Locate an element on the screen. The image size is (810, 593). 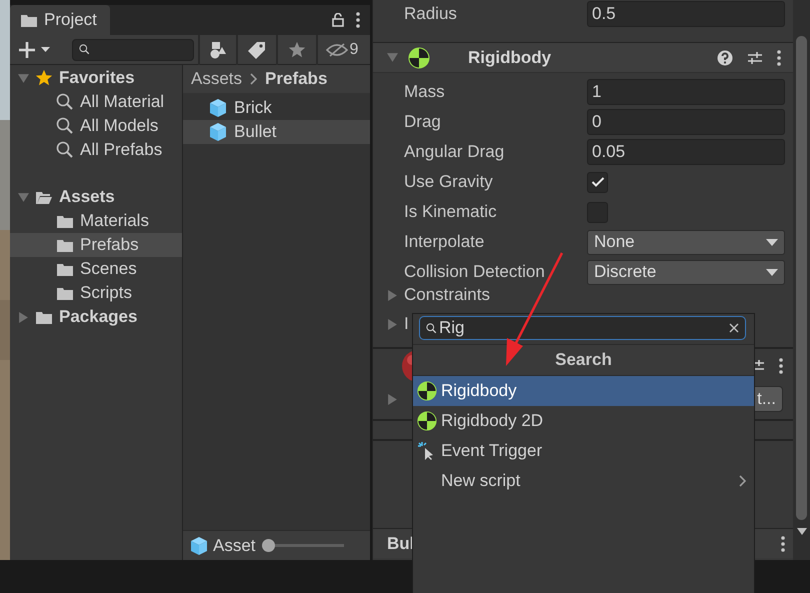
field-label: Drag is located at coordinates (423, 122).